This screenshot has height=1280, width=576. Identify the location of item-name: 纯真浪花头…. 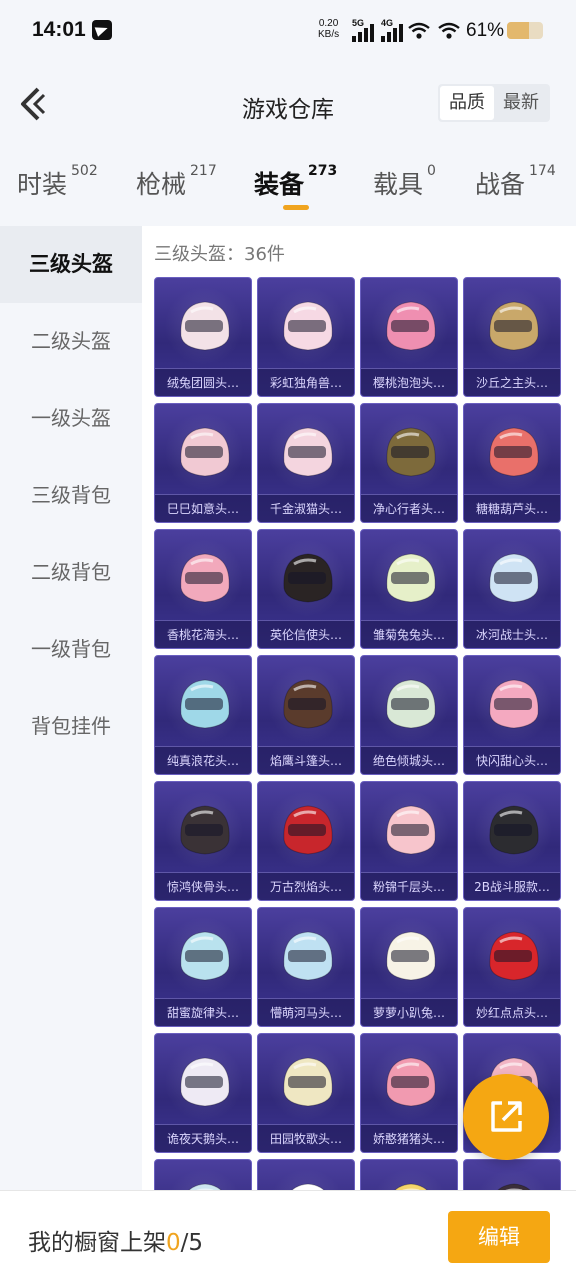
(203, 760).